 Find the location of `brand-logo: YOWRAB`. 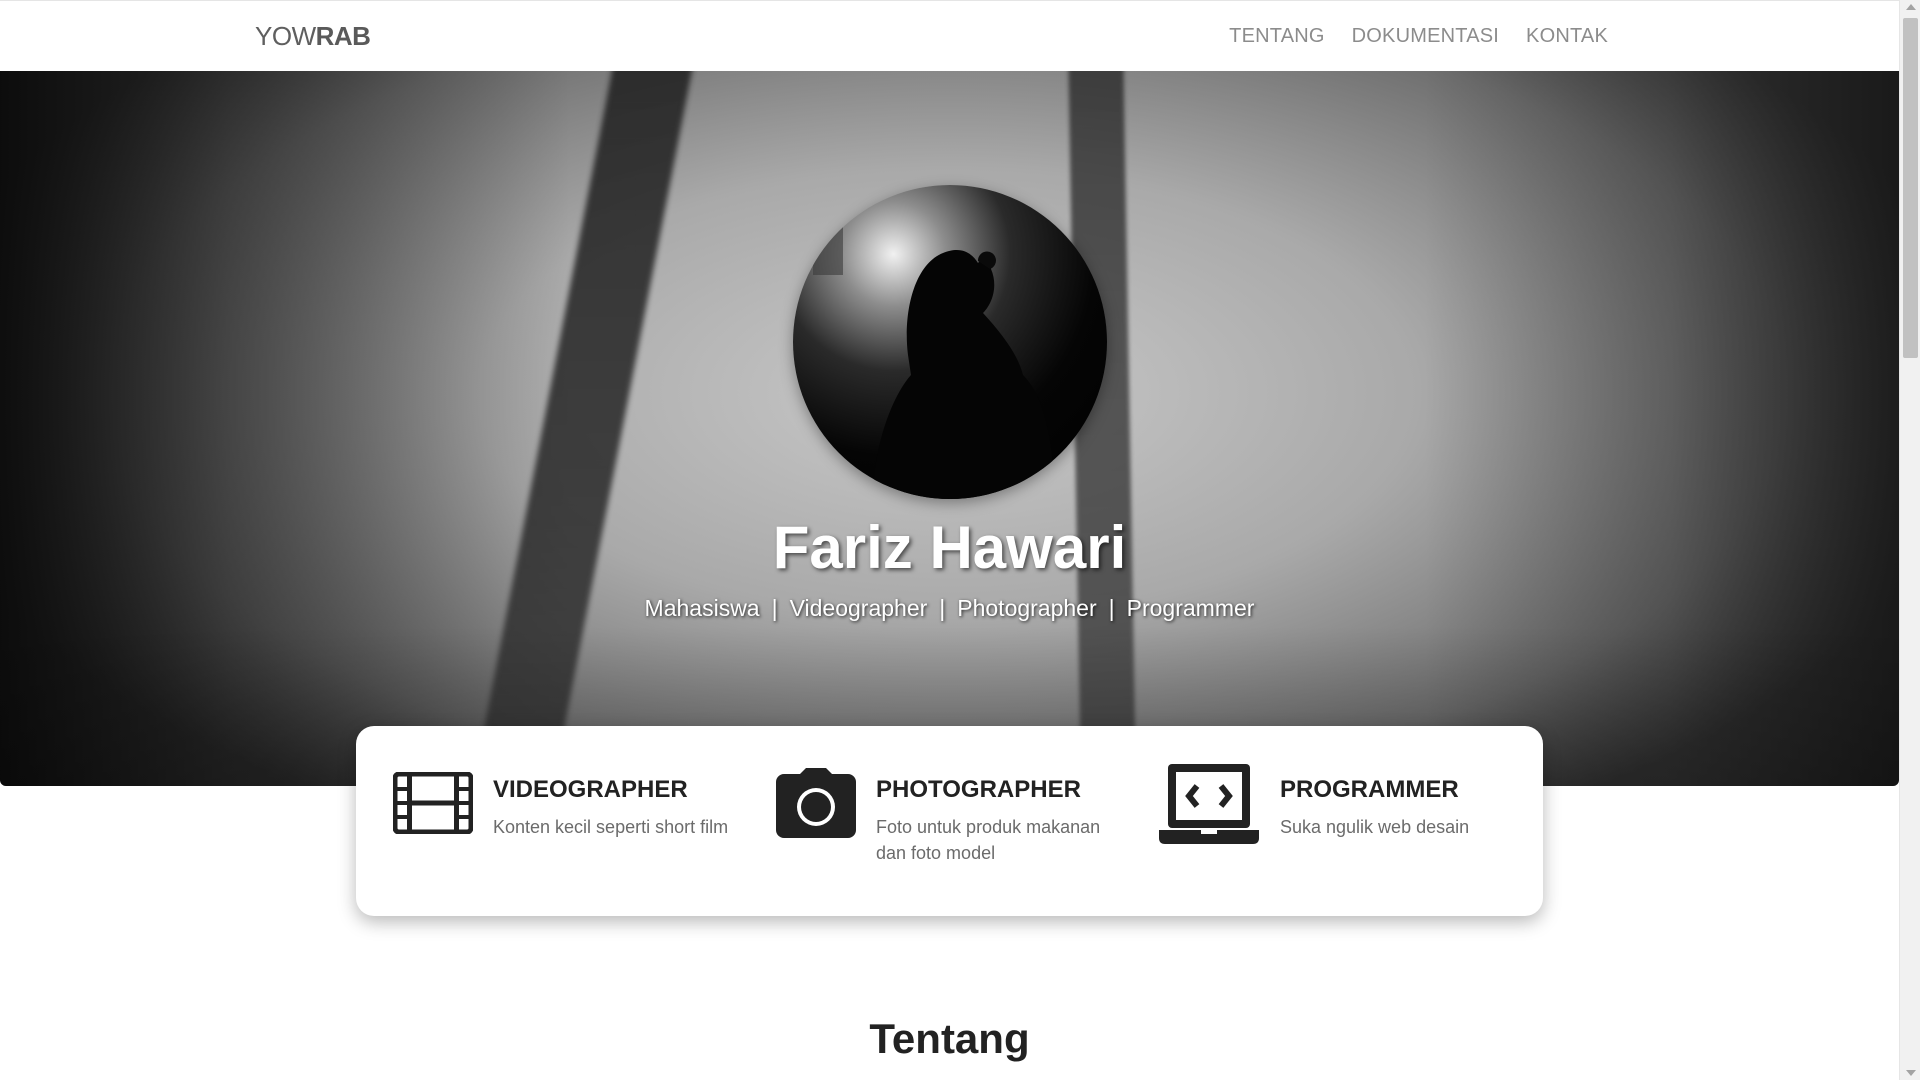

brand-logo: YOWRAB is located at coordinates (313, 36).